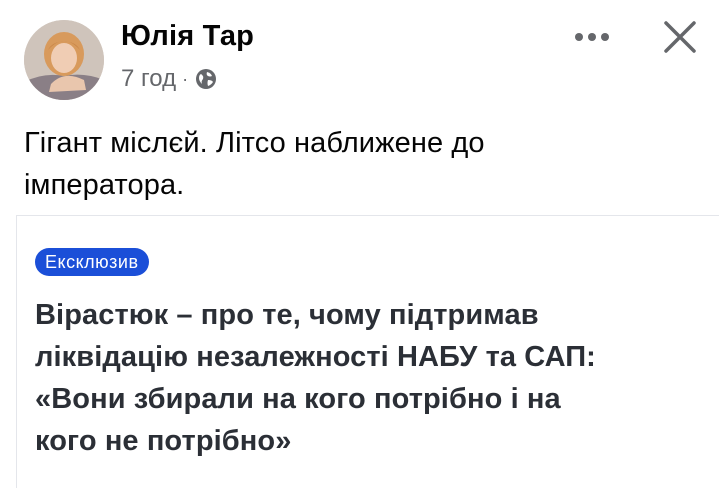 This screenshot has width=719, height=488. What do you see at coordinates (148, 79) in the screenshot?
I see `post-timestamp: 7 год` at bounding box center [148, 79].